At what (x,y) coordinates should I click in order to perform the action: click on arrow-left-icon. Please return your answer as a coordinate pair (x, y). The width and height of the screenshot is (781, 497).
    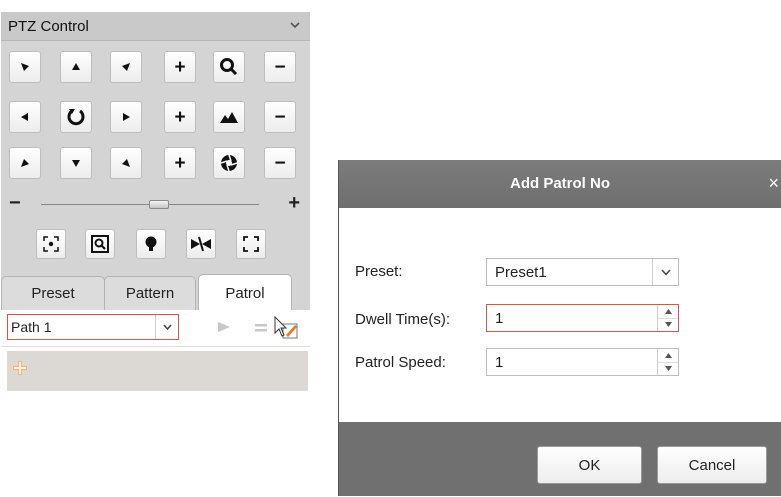
    Looking at the image, I should click on (24, 117).